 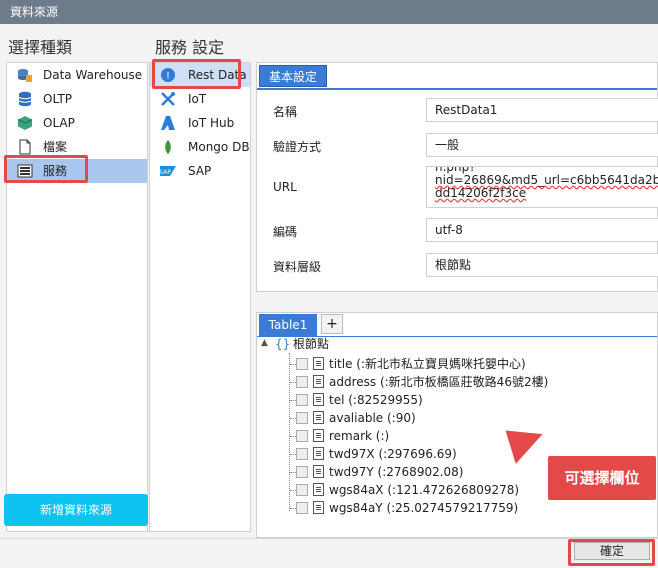 What do you see at coordinates (93, 75) in the screenshot?
I see `category-label: Data Warehouse` at bounding box center [93, 75].